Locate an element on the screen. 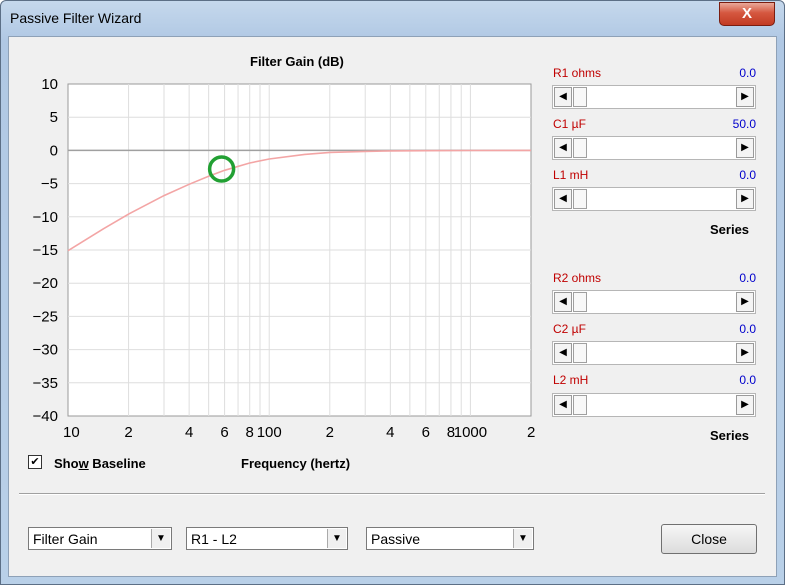  series1-caption: Series is located at coordinates (730, 229).